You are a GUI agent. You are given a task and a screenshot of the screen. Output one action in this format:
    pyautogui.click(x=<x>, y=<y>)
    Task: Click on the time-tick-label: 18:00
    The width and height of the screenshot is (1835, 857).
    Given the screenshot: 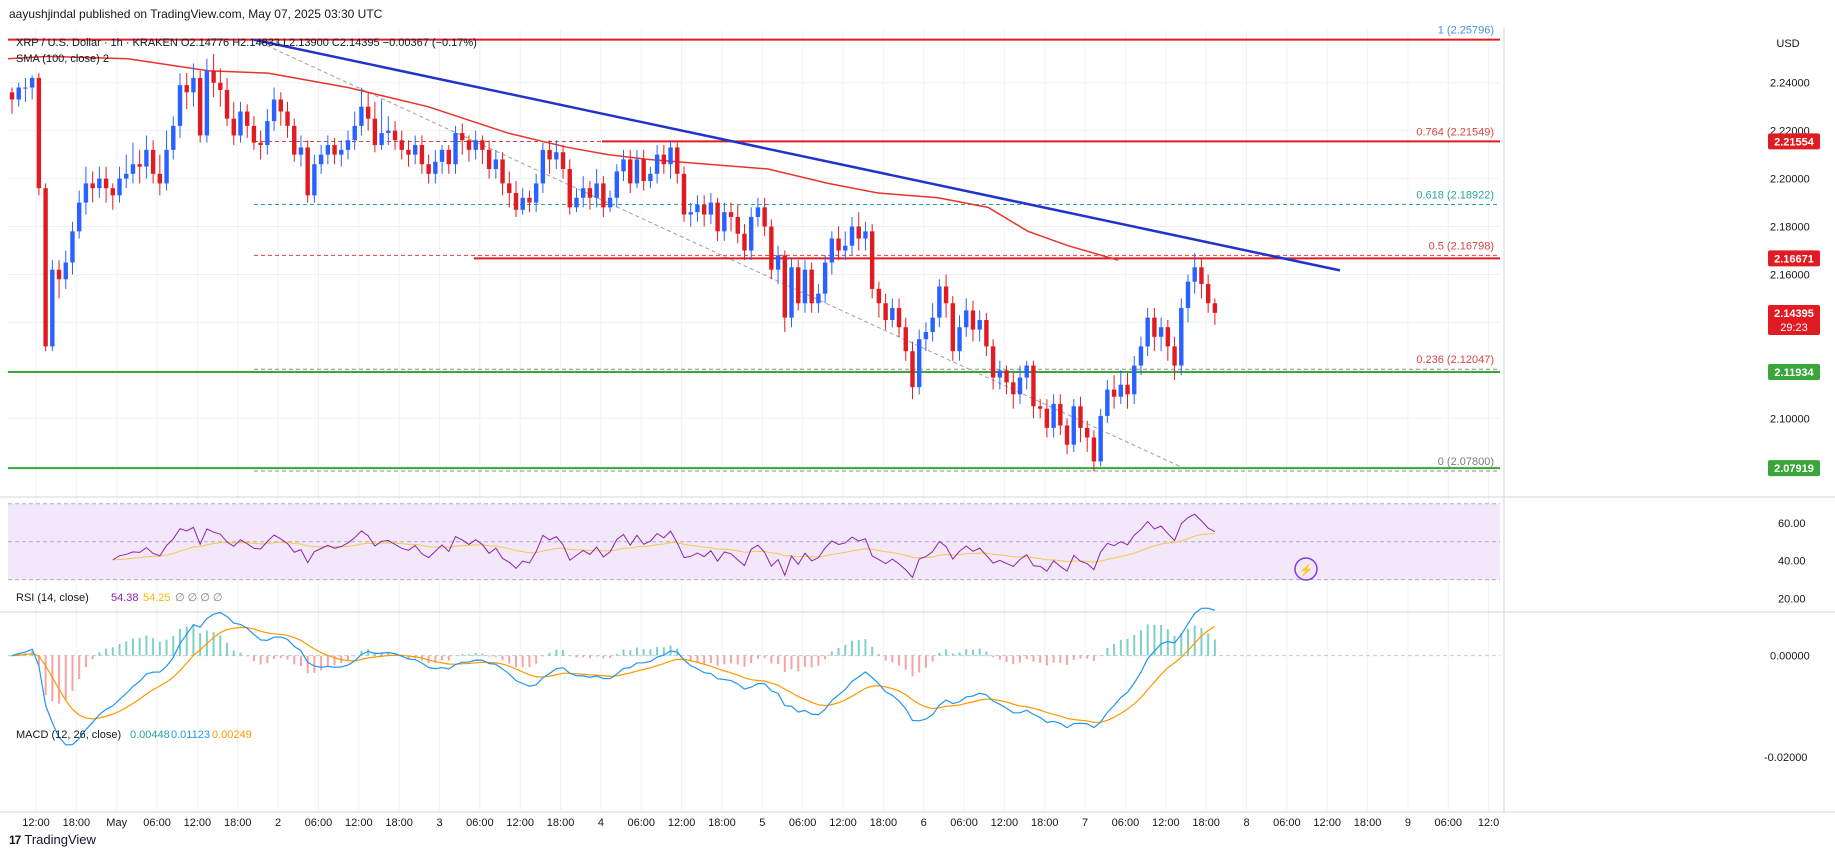 What is the action you would take?
    pyautogui.click(x=561, y=823)
    